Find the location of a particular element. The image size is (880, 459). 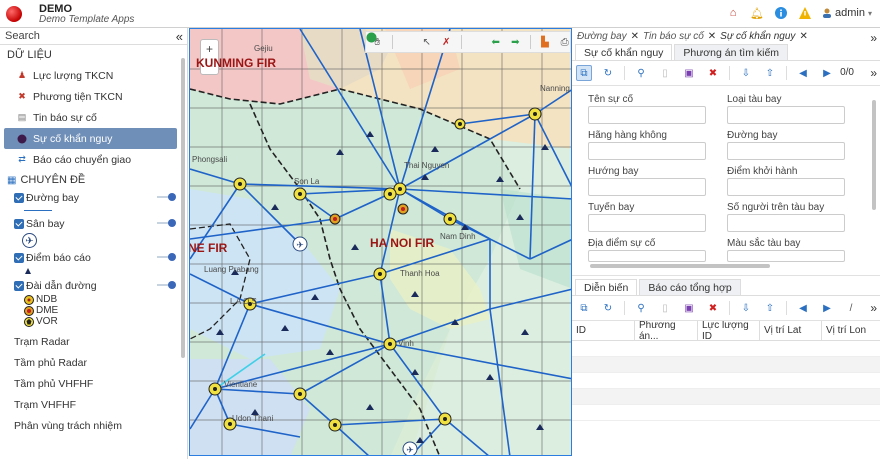

tab-summary-report: Báo cáo tổng hợp is located at coordinates (690, 287).